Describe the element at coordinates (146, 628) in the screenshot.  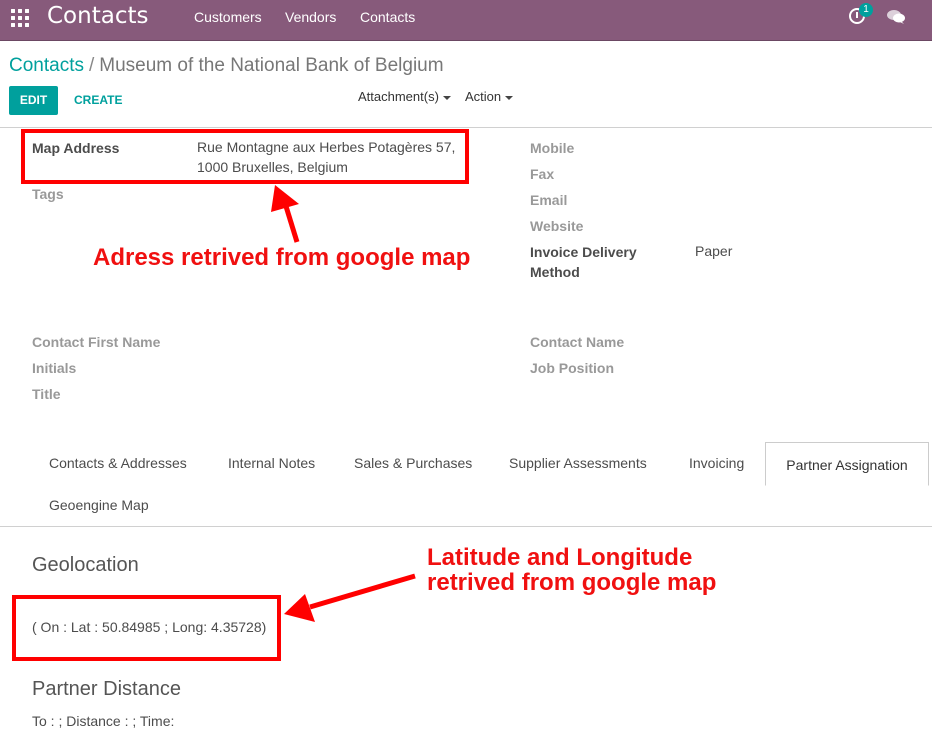
I see `latlong-highlight-box` at that location.